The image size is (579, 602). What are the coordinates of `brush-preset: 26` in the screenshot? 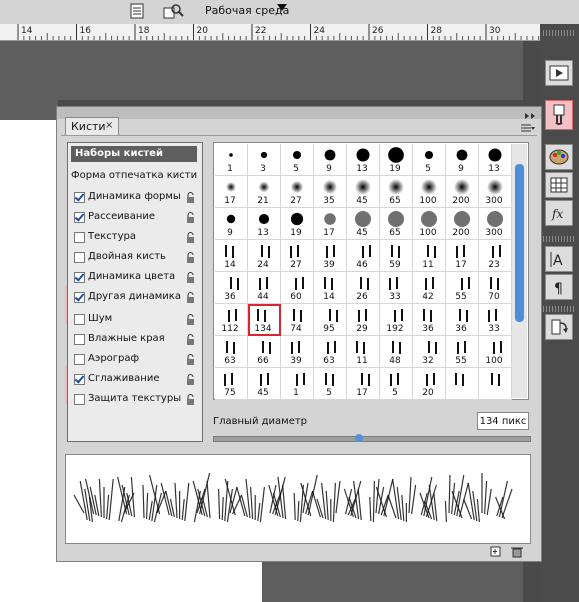 It's located at (363, 288).